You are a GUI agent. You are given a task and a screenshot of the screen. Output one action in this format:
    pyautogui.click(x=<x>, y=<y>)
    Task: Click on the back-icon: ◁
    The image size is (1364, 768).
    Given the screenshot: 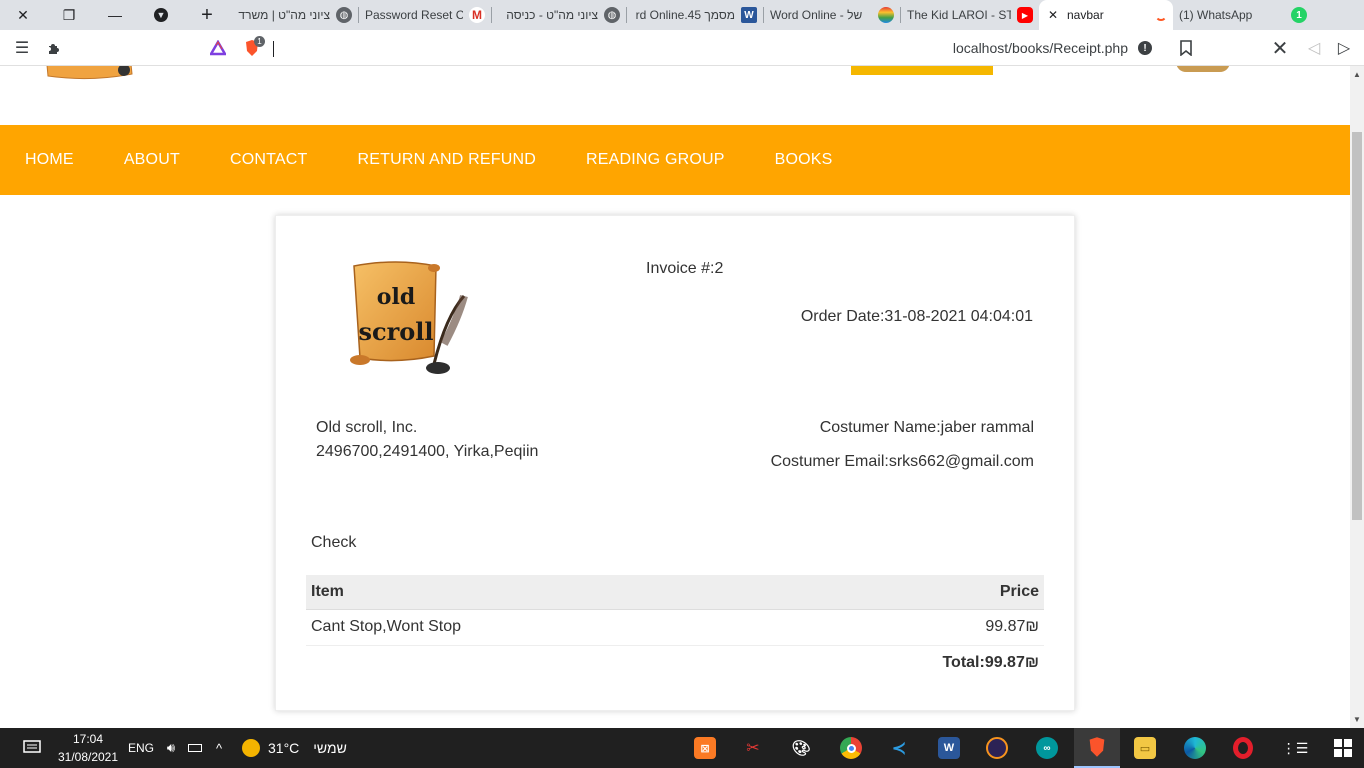 What is the action you would take?
    pyautogui.click(x=1314, y=48)
    